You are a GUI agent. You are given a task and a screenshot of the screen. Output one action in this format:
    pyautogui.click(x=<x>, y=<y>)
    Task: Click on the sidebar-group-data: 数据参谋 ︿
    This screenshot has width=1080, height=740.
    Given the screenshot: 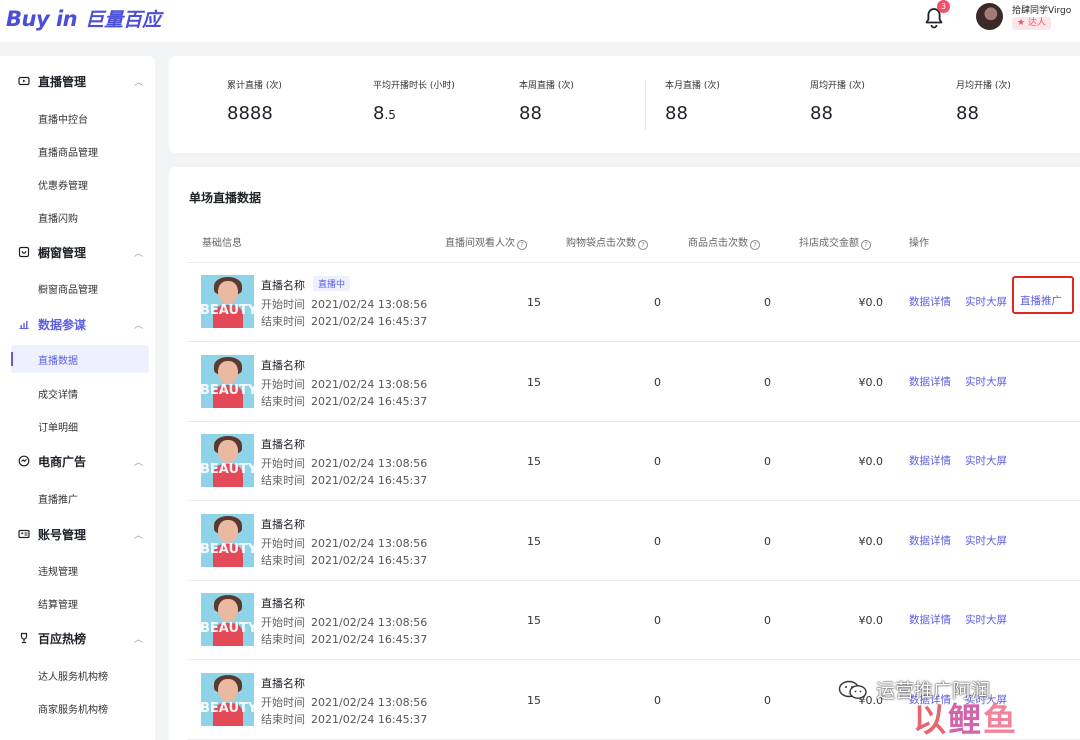 What is the action you would take?
    pyautogui.click(x=77, y=324)
    